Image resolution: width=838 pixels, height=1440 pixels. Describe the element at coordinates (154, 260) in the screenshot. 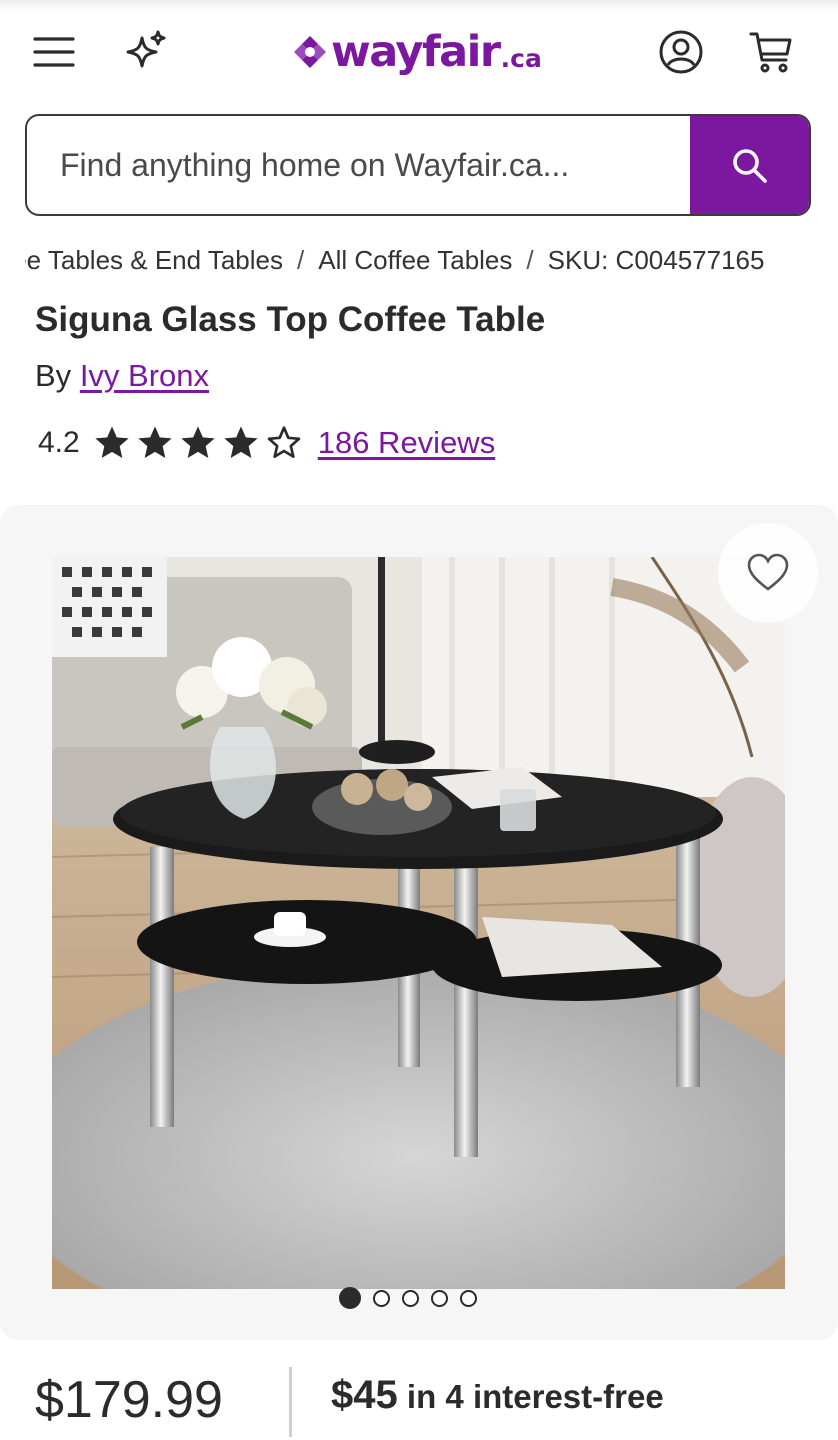

I see `breadcrumb-item-coffee-end-tables: Coffee Tables & End Tables` at that location.